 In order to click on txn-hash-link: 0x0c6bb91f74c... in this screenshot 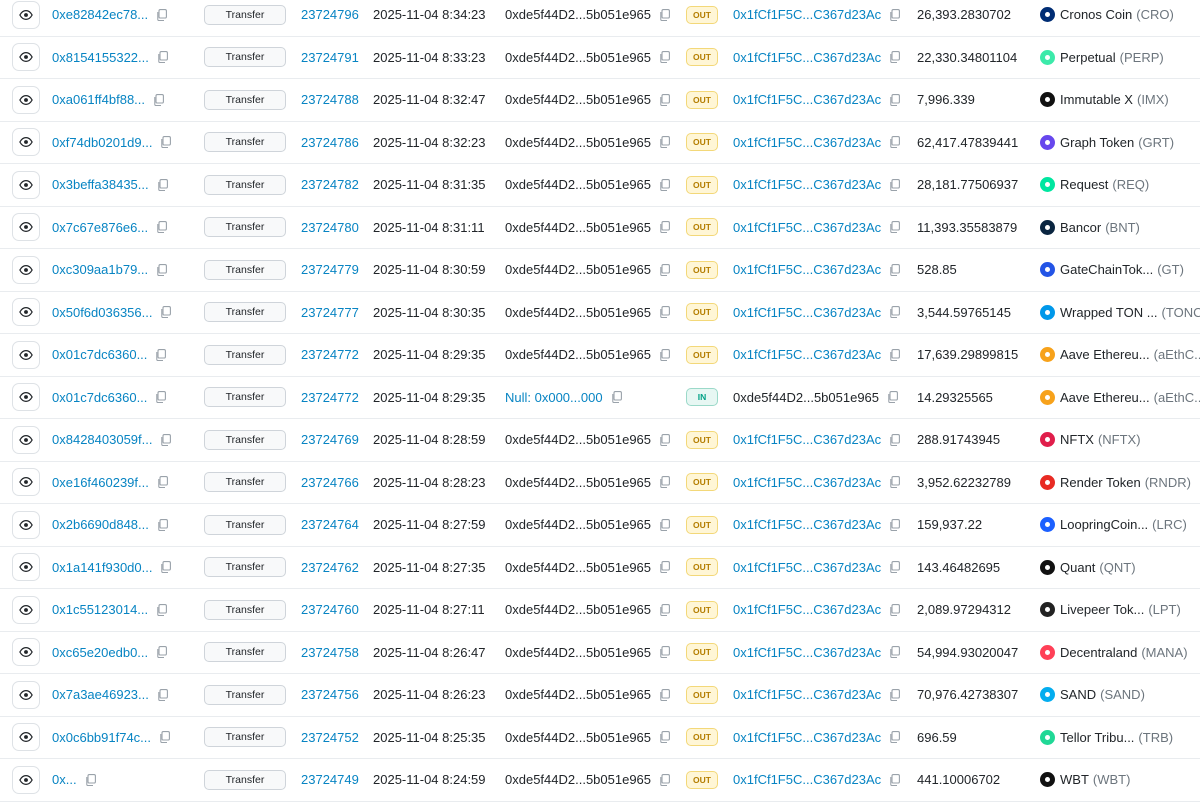, I will do `click(101, 737)`.